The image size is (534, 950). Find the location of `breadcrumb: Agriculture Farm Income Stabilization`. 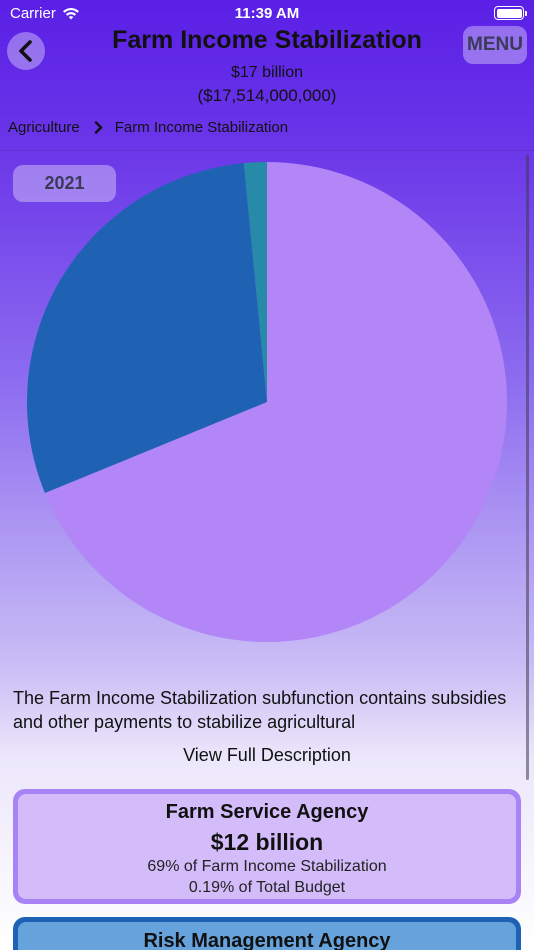

breadcrumb: Agriculture Farm Income Stabilization is located at coordinates (148, 127).